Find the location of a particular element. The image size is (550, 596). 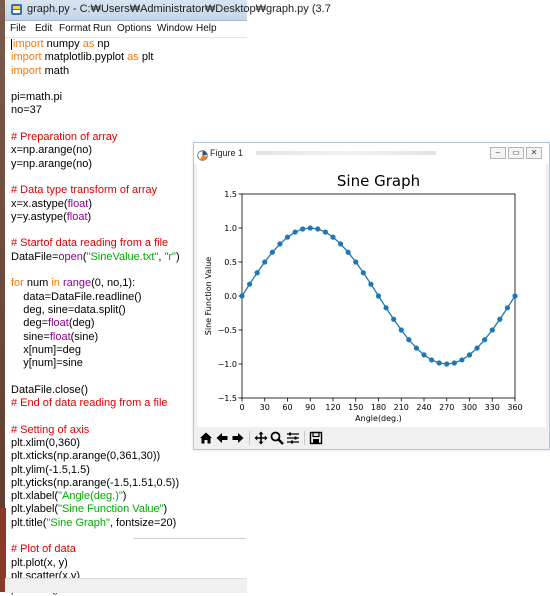

code-token: "Angle(deg.)" is located at coordinates (90, 496).